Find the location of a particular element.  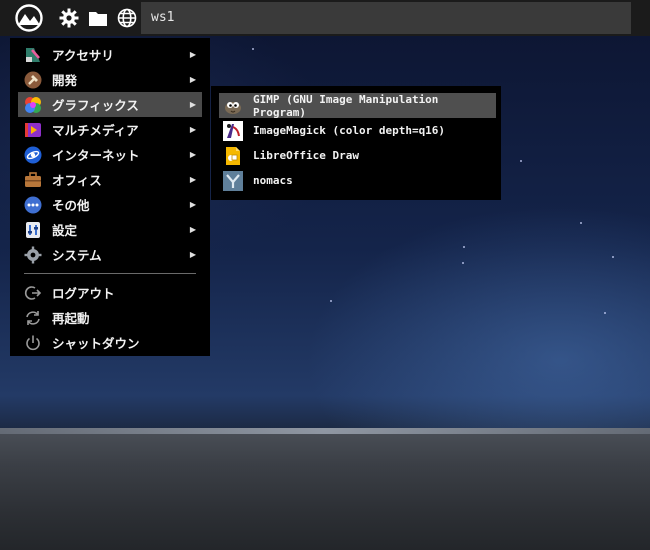

submenu-item-label: ImageMagick (color depth=q16) is located at coordinates (349, 130).